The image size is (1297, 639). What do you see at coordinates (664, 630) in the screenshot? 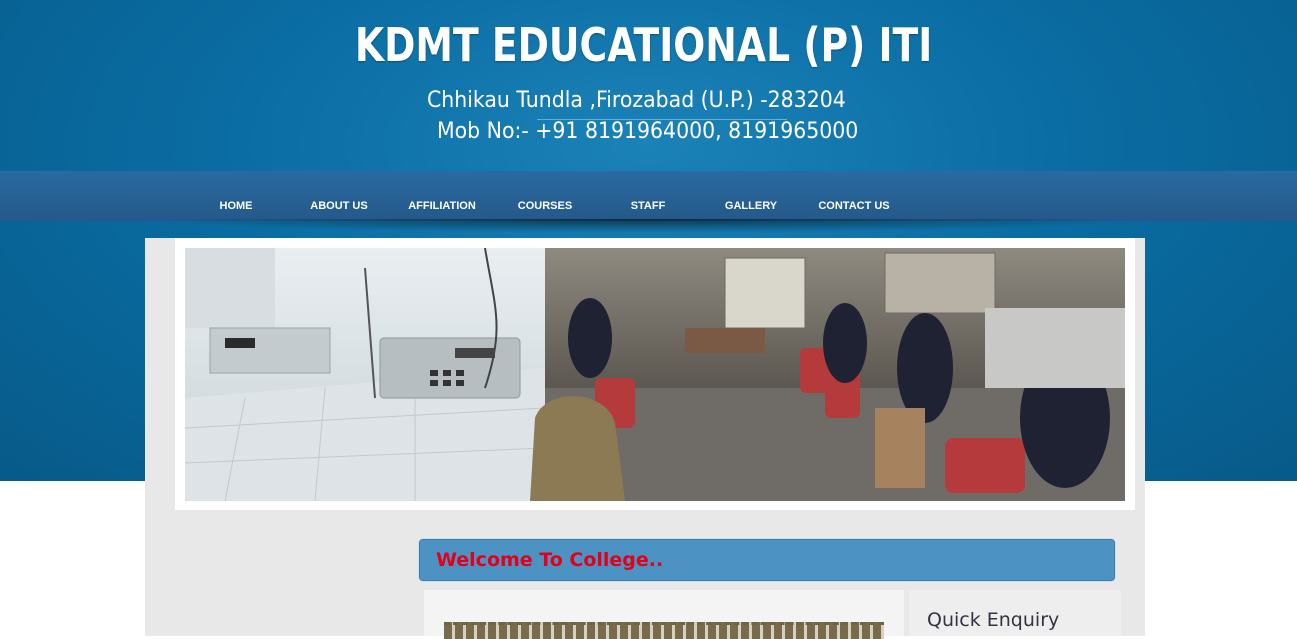
I see `gallery-photo-frame` at bounding box center [664, 630].